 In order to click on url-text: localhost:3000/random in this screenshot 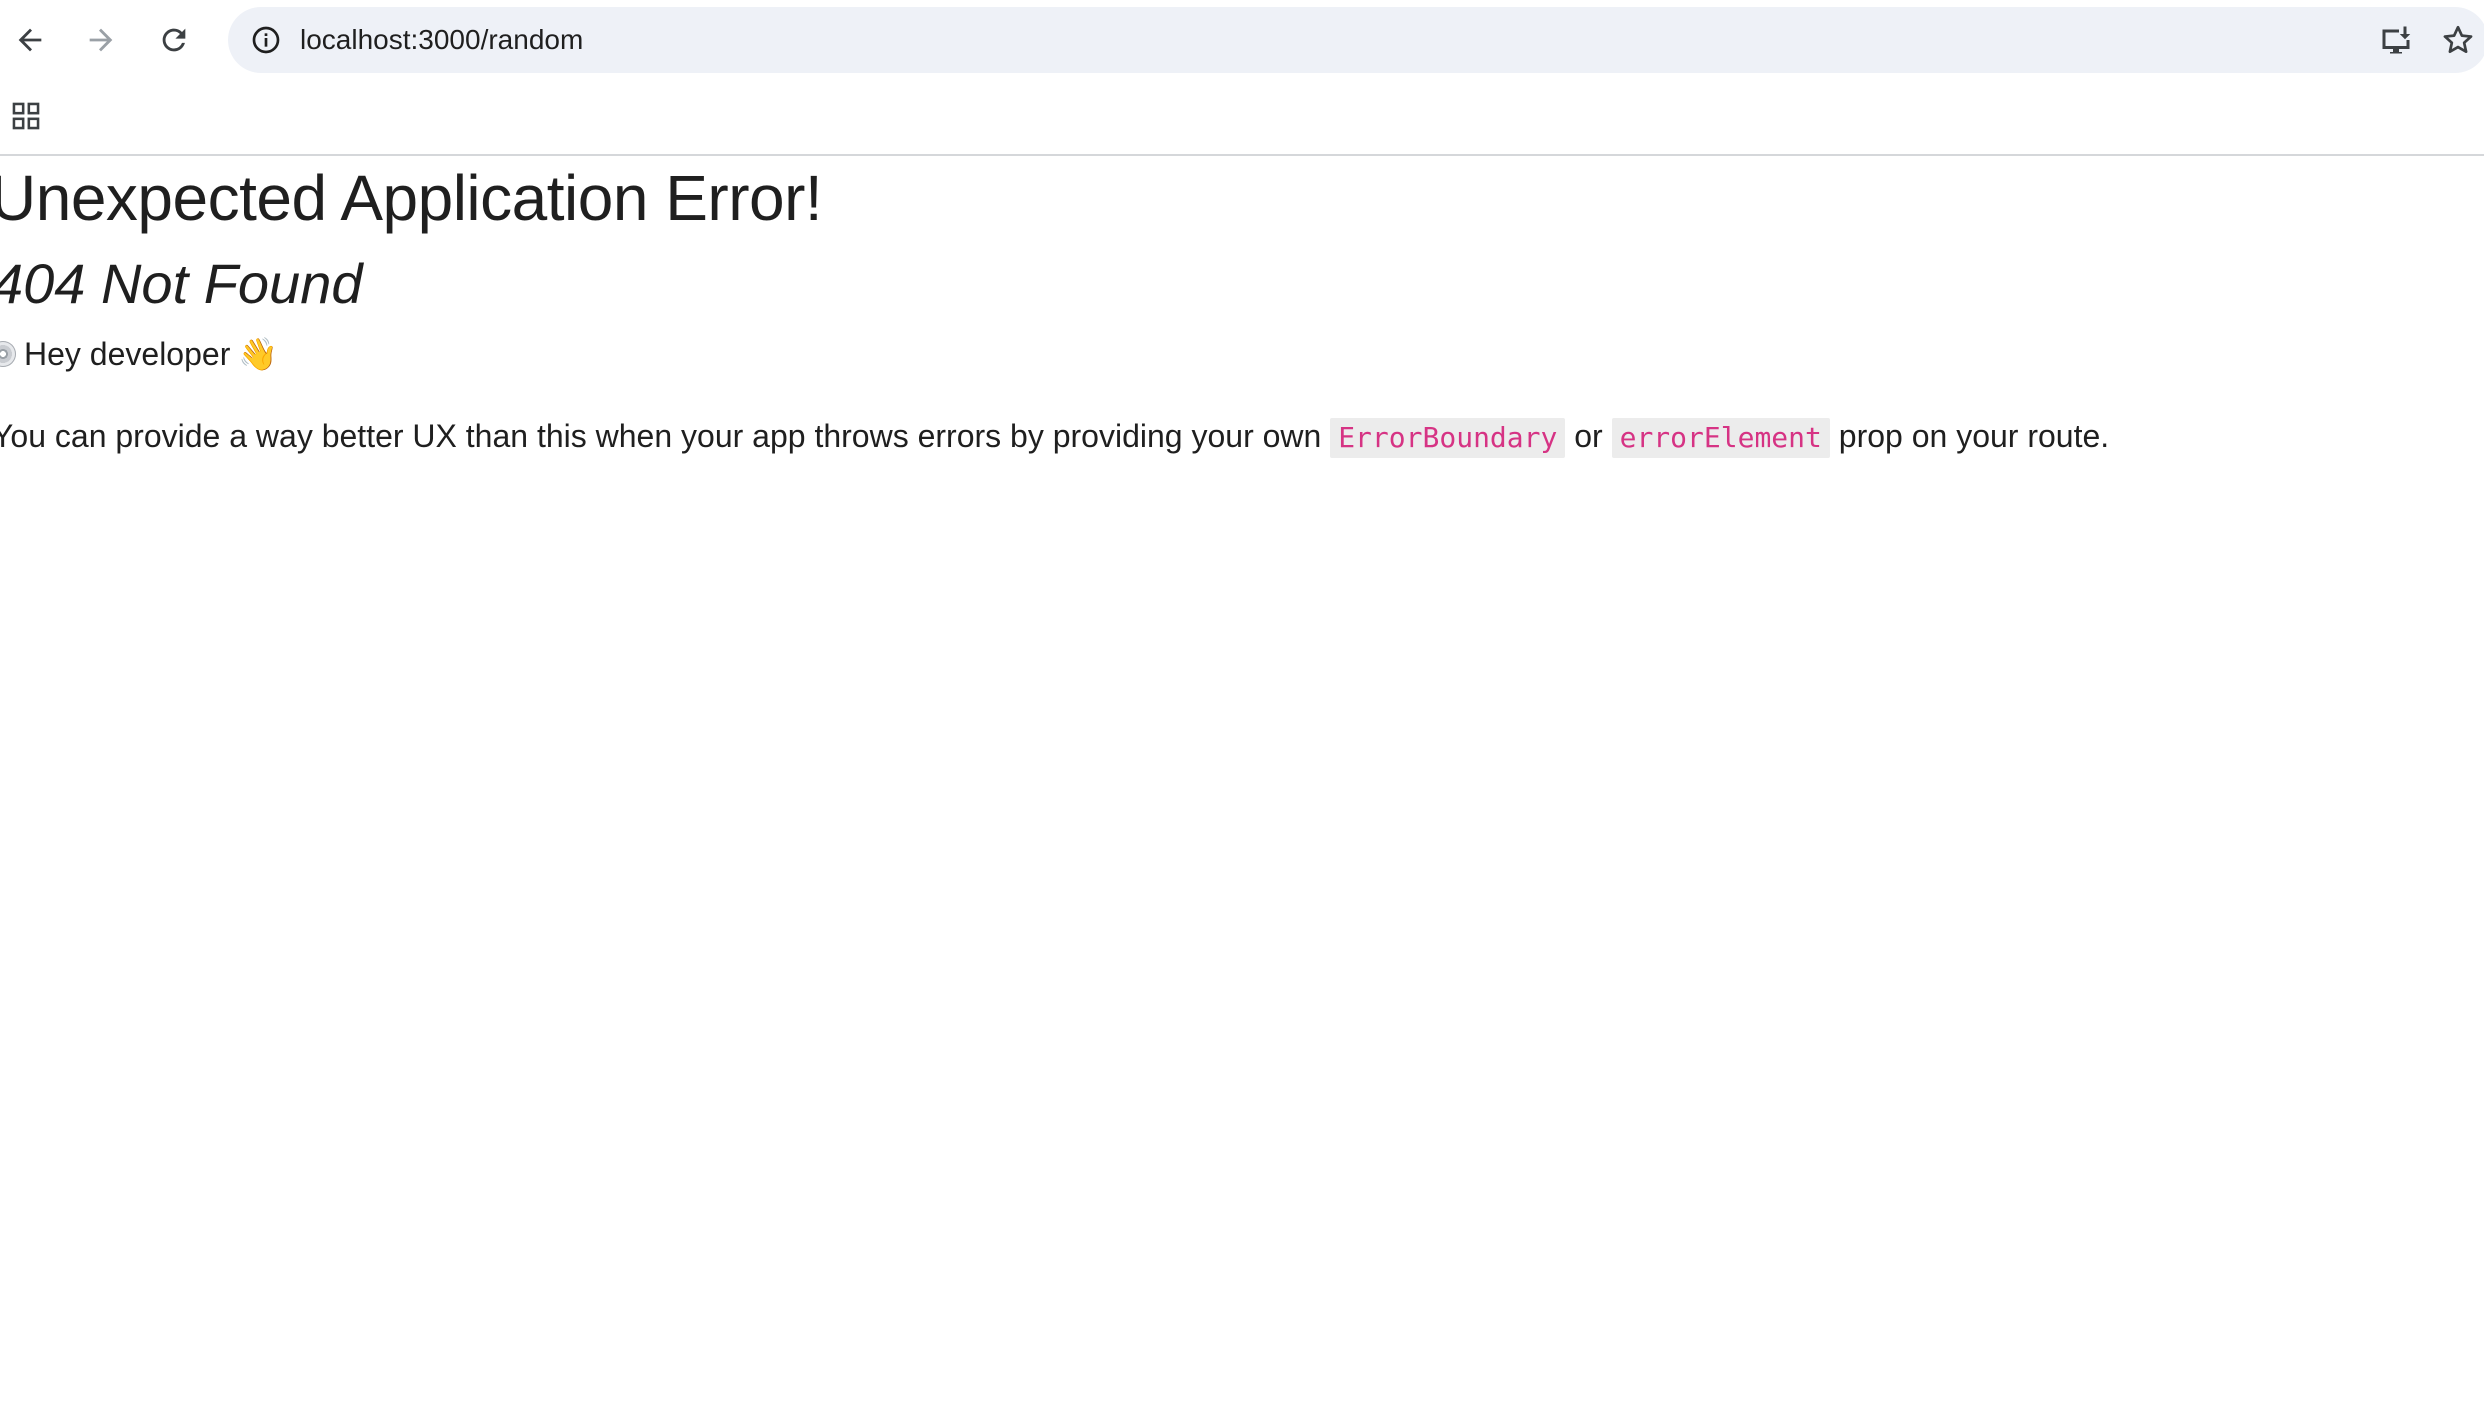, I will do `click(441, 40)`.